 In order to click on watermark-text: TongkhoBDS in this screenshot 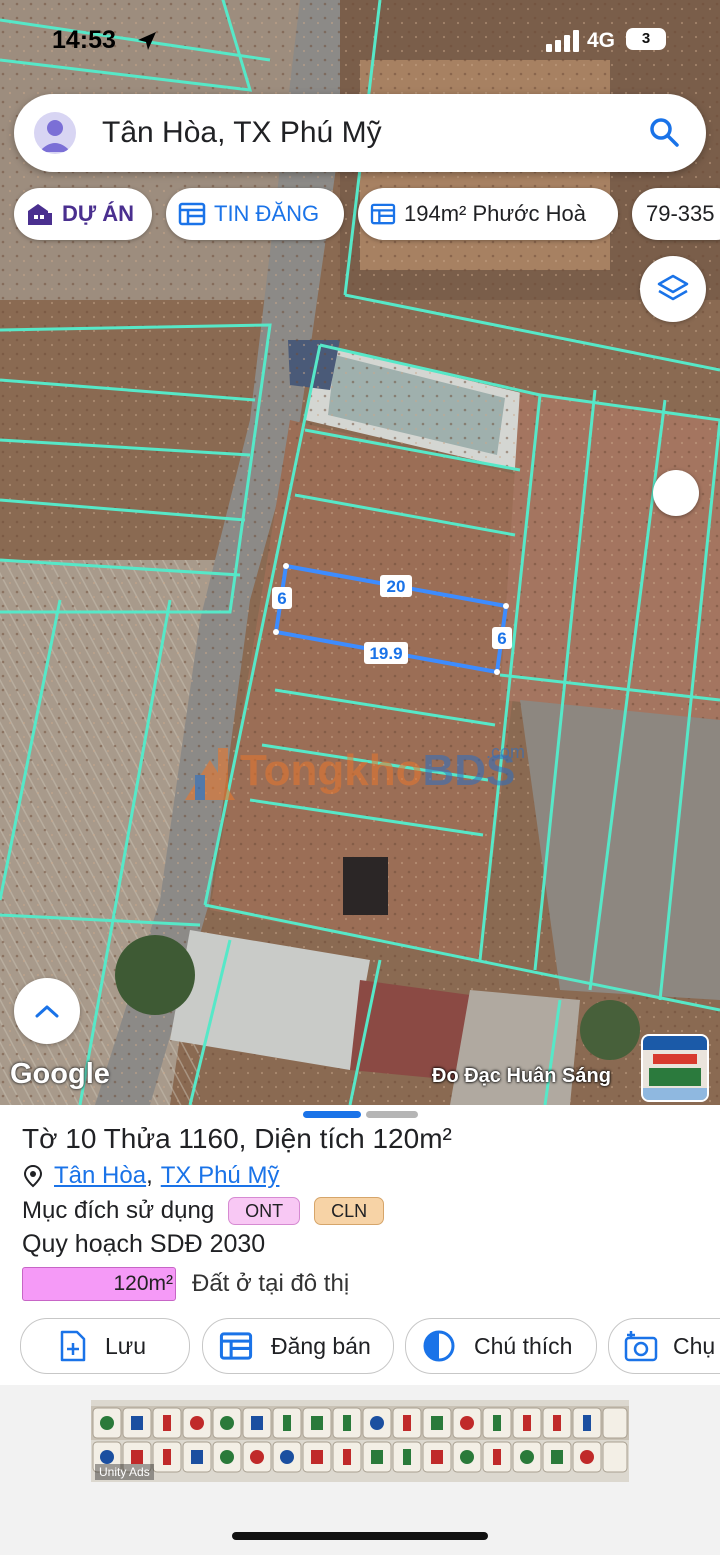, I will do `click(377, 771)`.